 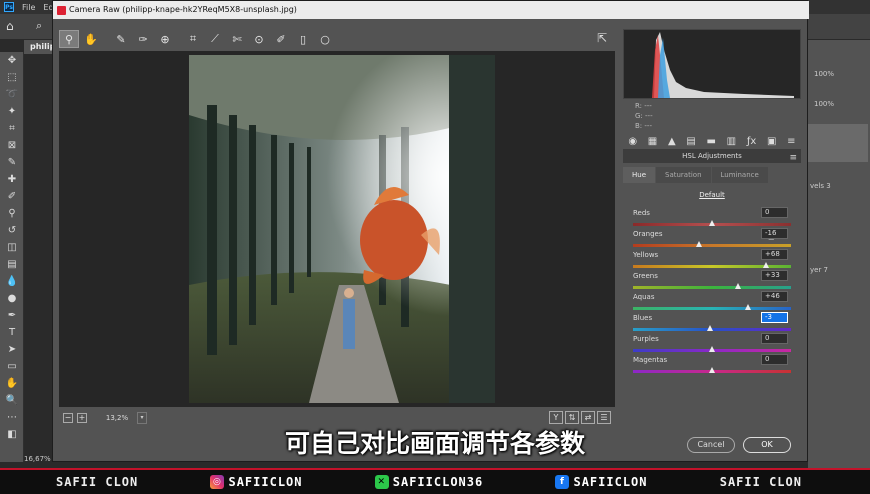 I want to click on spot-removal-icon: ✄, so click(x=237, y=39).